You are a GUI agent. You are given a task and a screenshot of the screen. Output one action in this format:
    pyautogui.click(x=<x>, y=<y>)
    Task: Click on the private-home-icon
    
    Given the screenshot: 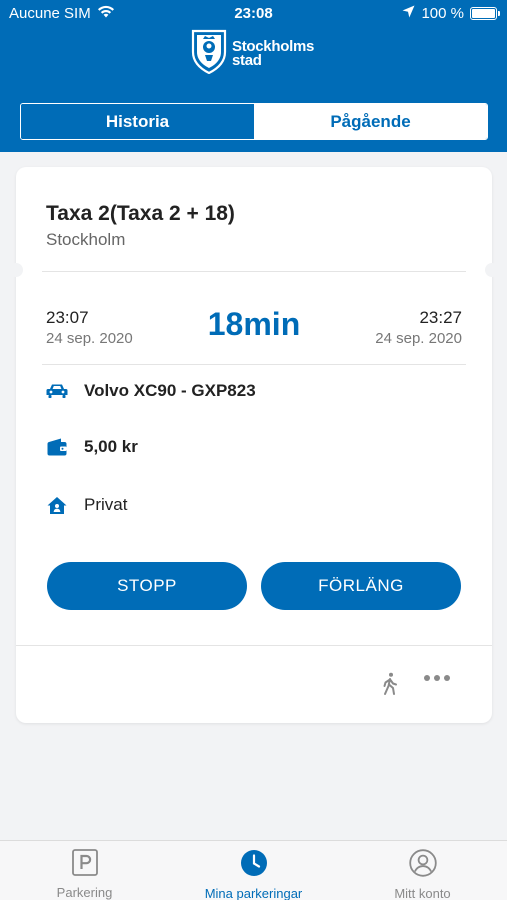 What is the action you would take?
    pyautogui.click(x=57, y=505)
    